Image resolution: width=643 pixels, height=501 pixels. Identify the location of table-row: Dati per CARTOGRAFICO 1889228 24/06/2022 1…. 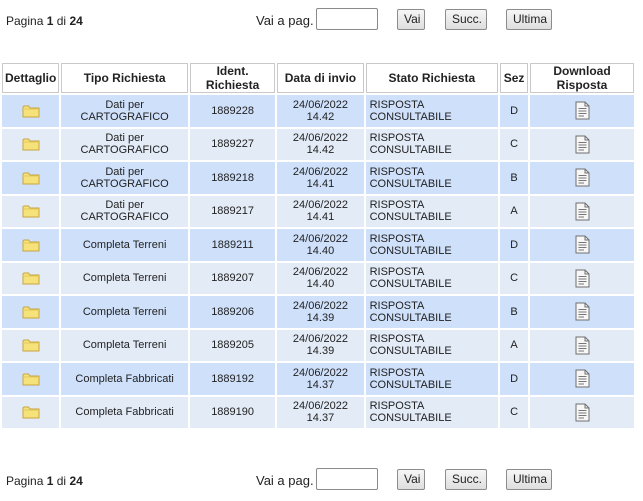
(318, 111).